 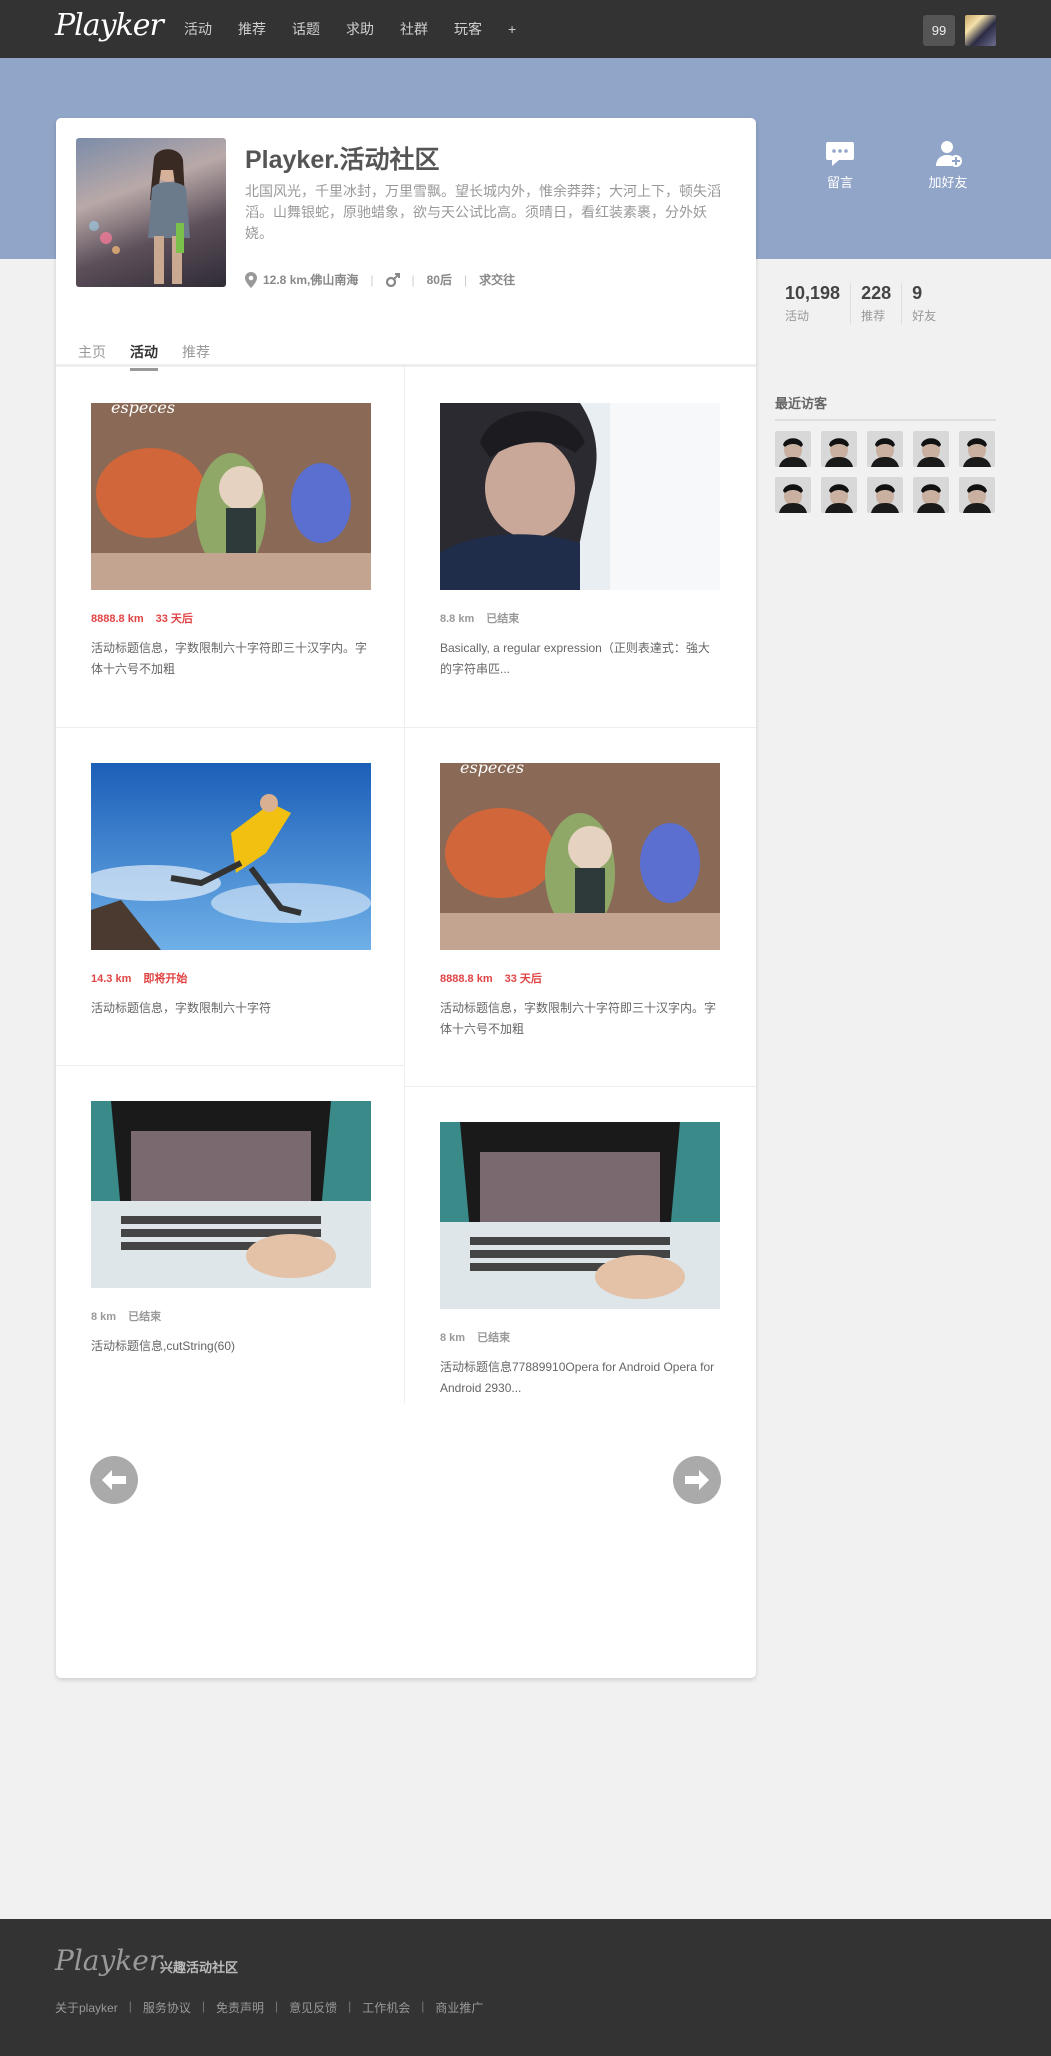 What do you see at coordinates (111, 979) in the screenshot?
I see `activity-distance: 14.3 km` at bounding box center [111, 979].